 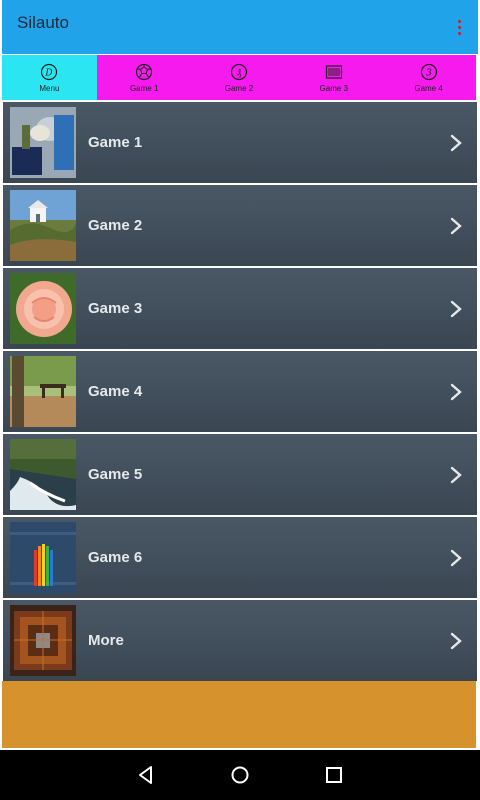 I want to click on game1-thumbnail, so click(x=43, y=142).